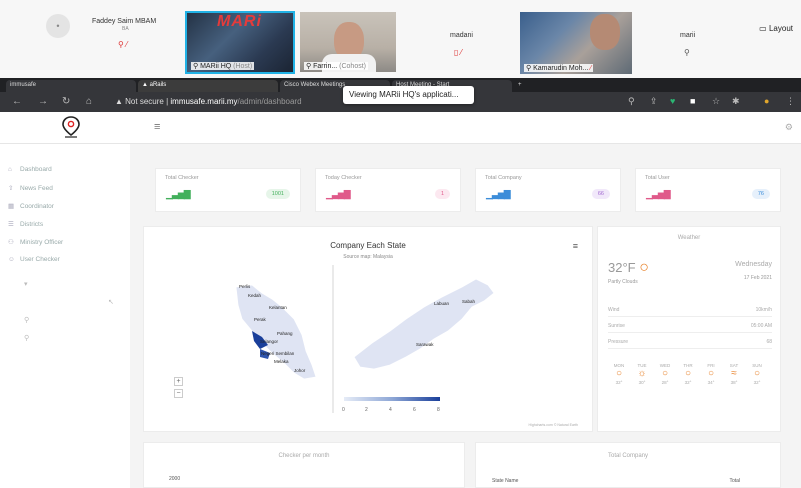 This screenshot has height=488, width=801. What do you see at coordinates (11, 224) in the screenshot?
I see `list-icon: ☰` at bounding box center [11, 224].